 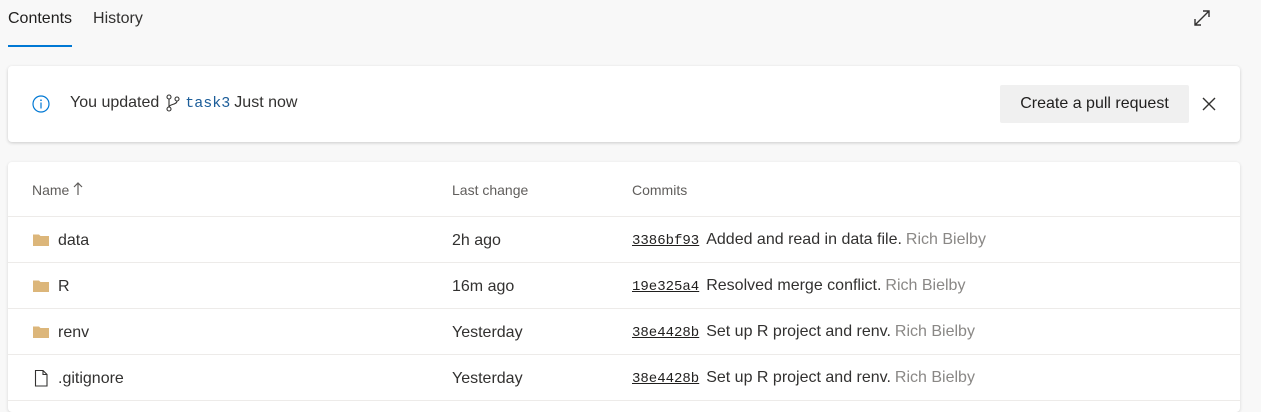 What do you see at coordinates (659, 190) in the screenshot?
I see `column-header-commits: Commits` at bounding box center [659, 190].